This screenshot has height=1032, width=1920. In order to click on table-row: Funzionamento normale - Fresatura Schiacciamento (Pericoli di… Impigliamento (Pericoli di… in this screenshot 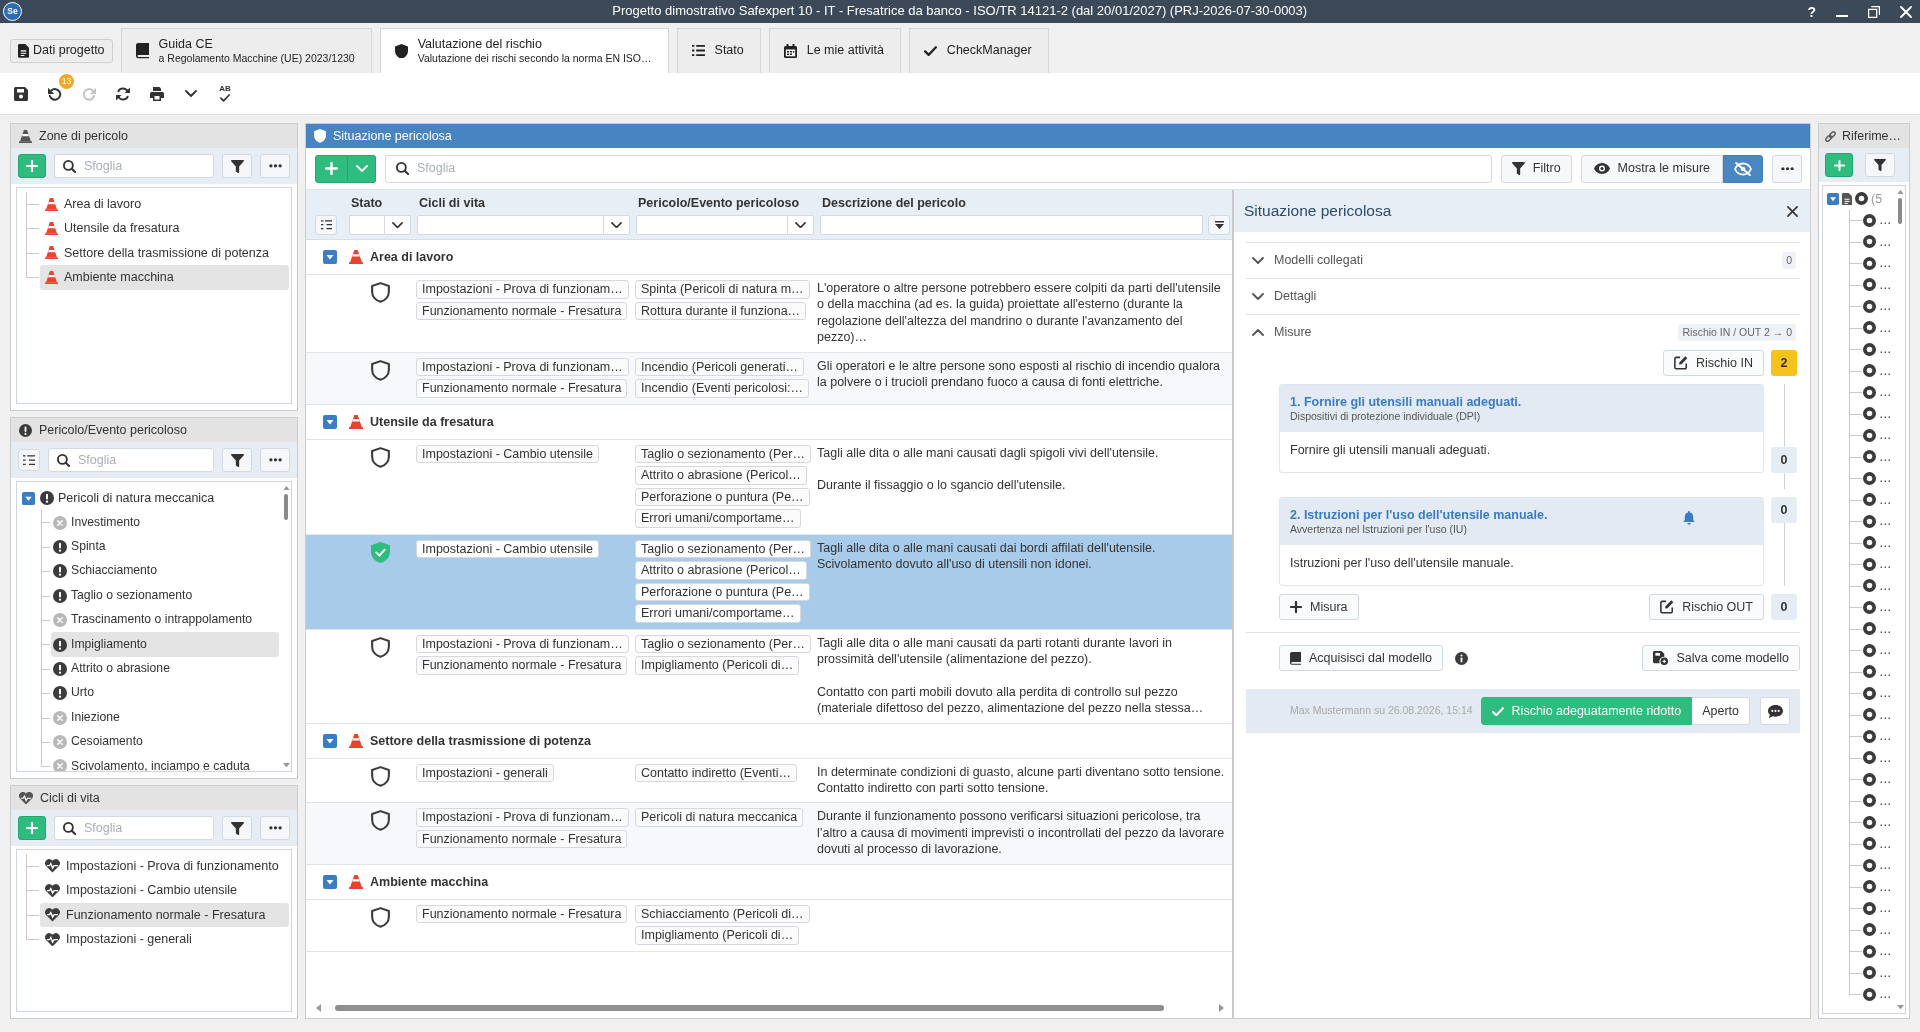, I will do `click(769, 925)`.